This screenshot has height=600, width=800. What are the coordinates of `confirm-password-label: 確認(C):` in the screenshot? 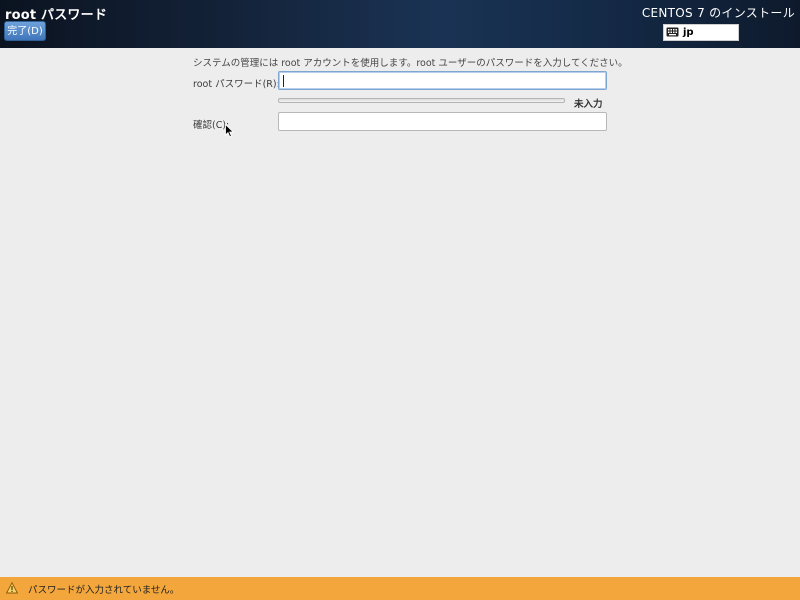 It's located at (211, 125).